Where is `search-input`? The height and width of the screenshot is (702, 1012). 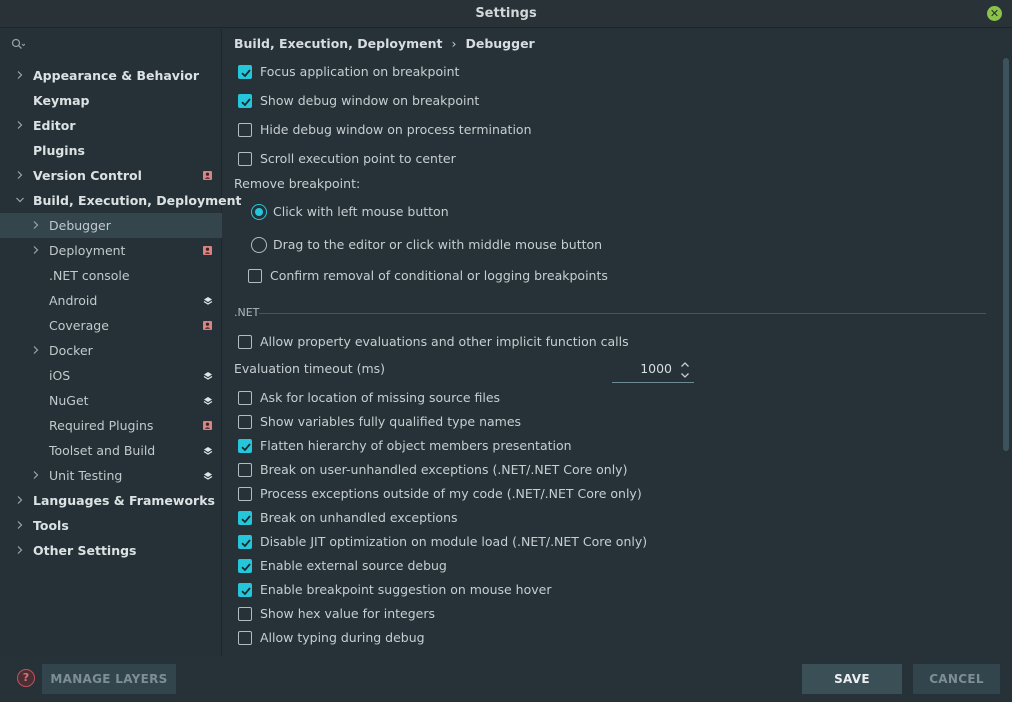 search-input is located at coordinates (122, 44).